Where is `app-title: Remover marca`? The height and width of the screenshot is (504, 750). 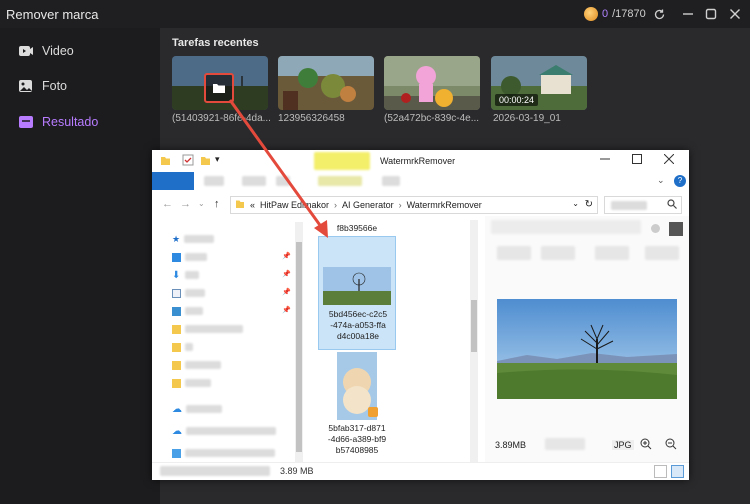 app-title: Remover marca is located at coordinates (52, 14).